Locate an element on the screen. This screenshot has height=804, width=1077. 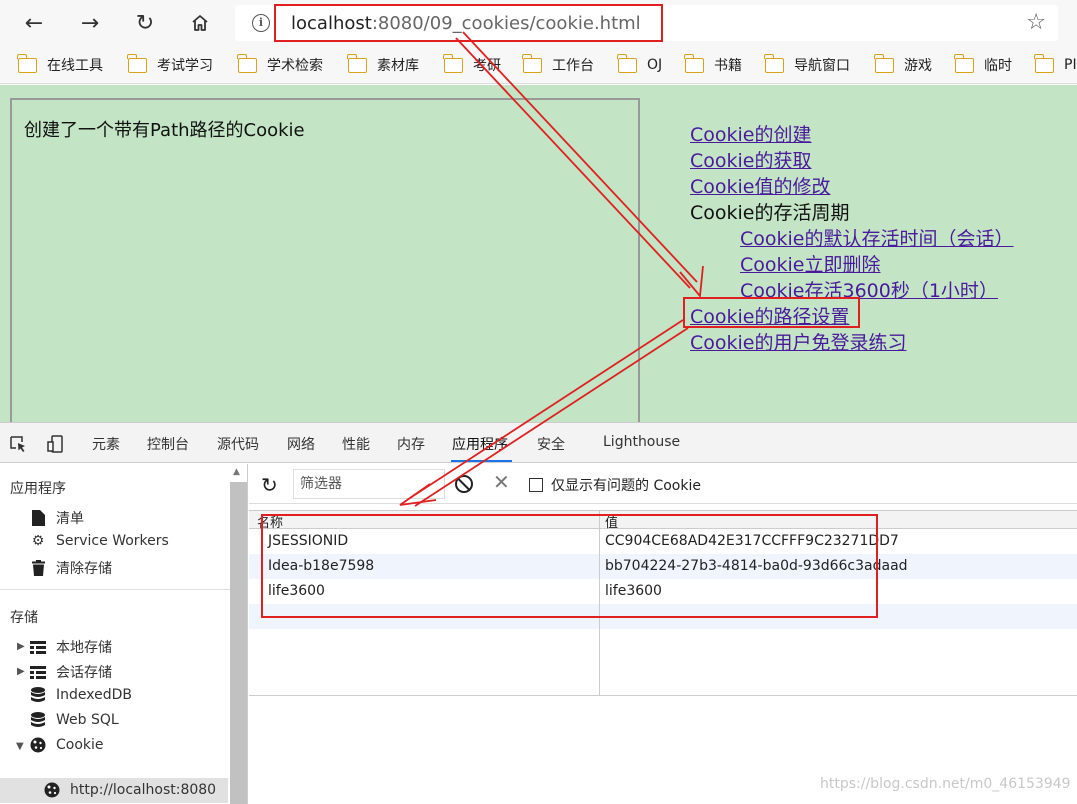
sidebar-item-local-storage: 本地存储 is located at coordinates (71, 647).